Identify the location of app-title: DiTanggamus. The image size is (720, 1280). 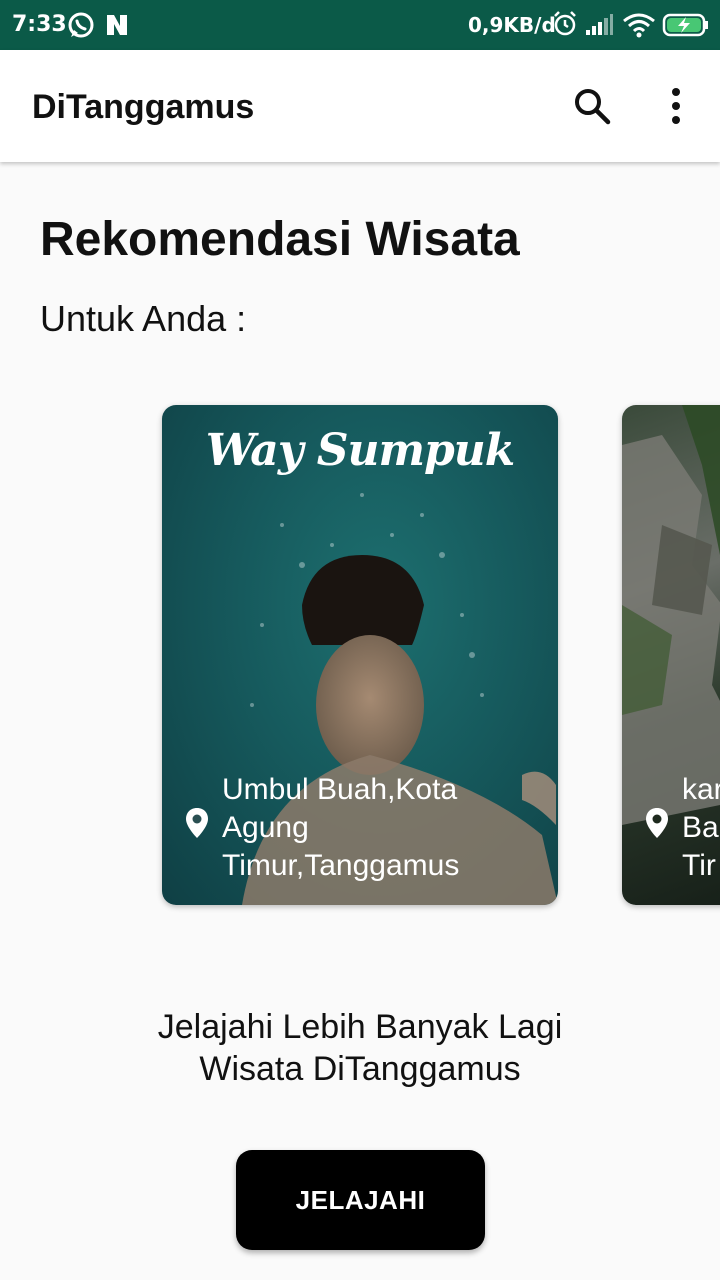
(143, 107).